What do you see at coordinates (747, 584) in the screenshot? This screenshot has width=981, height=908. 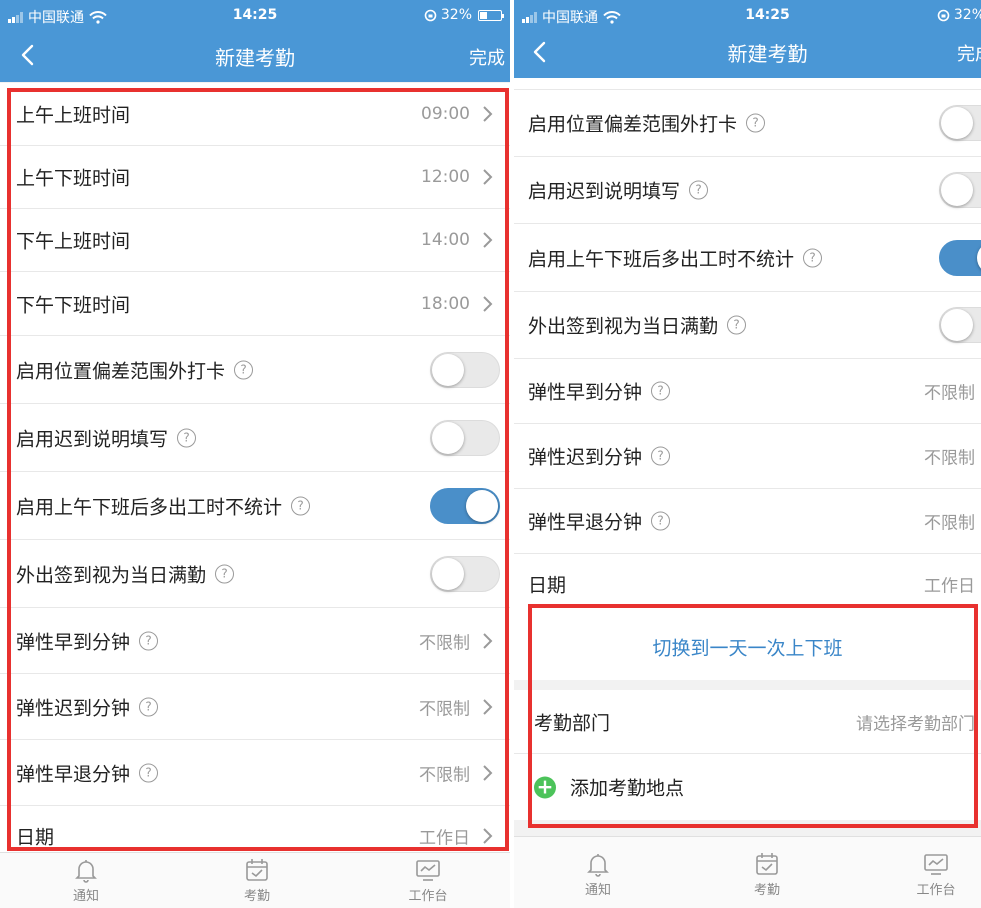 I see `date-row: 日期 工作日` at bounding box center [747, 584].